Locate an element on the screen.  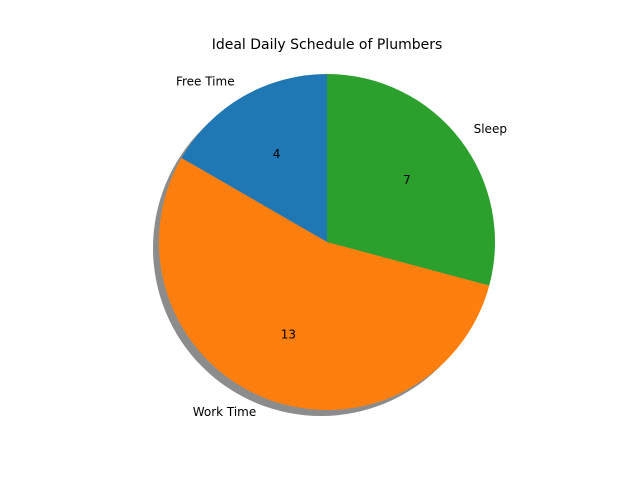
slice-value-sleep: 7 is located at coordinates (407, 180).